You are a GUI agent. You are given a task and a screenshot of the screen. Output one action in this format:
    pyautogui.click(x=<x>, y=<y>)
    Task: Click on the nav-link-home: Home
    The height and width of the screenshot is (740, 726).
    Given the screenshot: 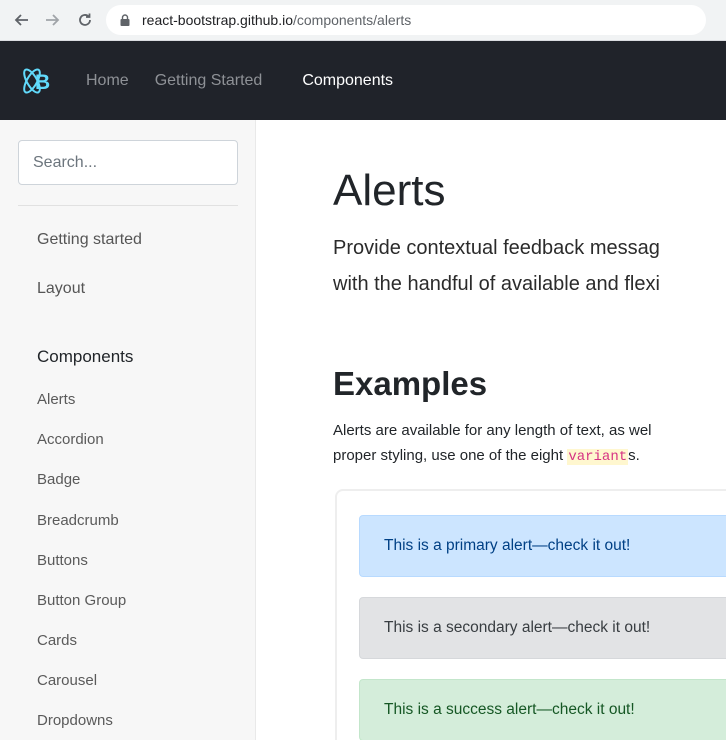 What is the action you would take?
    pyautogui.click(x=107, y=81)
    